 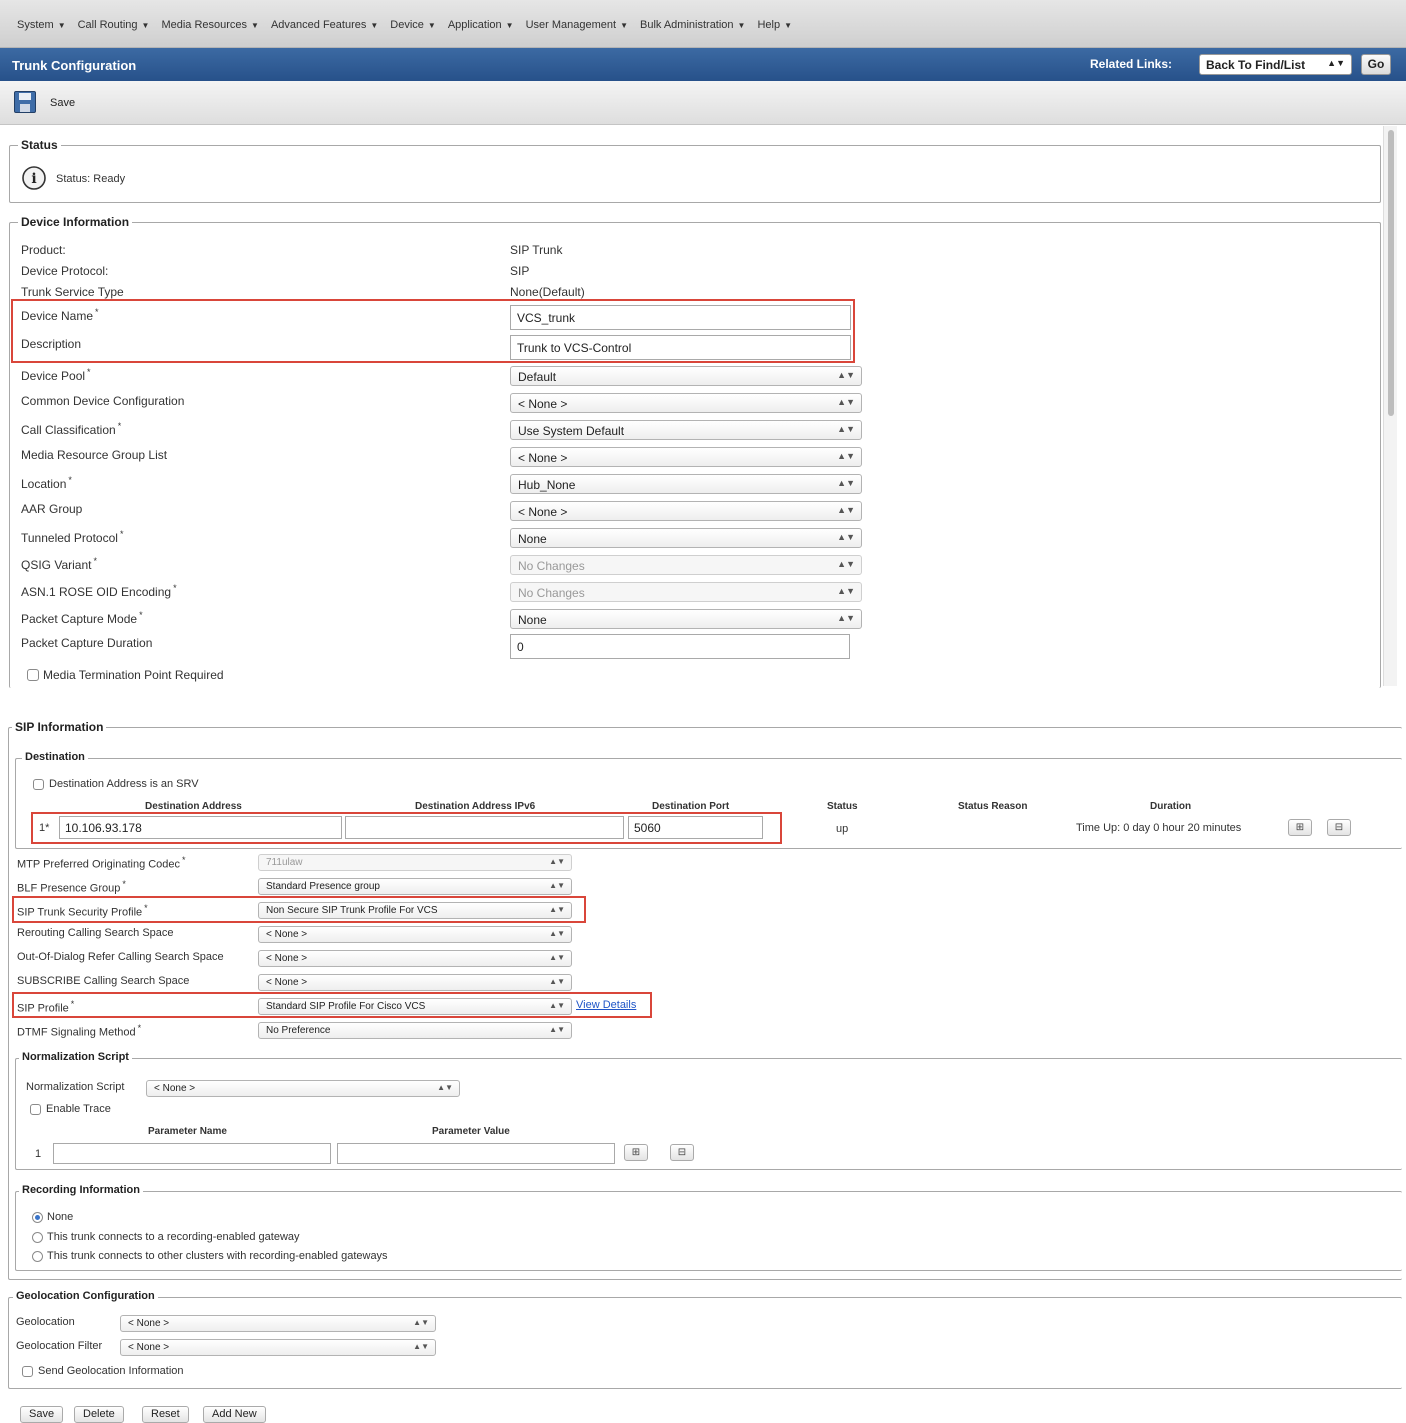 I want to click on add-parameter-button: ⊞, so click(x=636, y=1152).